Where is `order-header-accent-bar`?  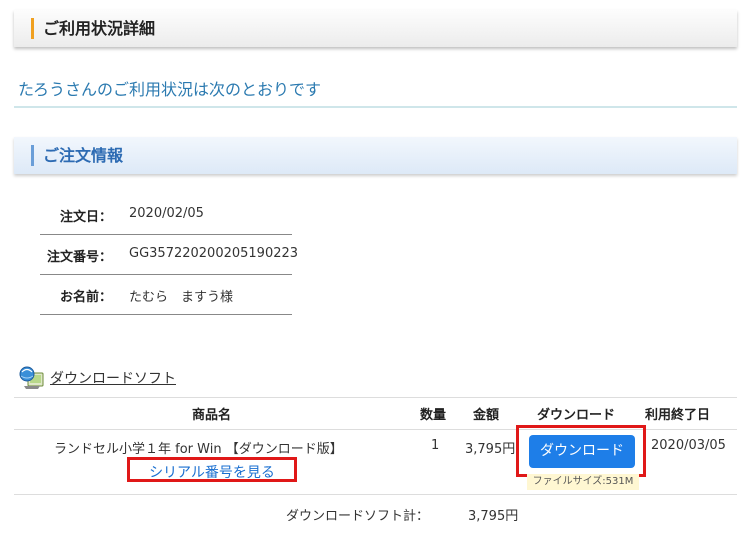 order-header-accent-bar is located at coordinates (32, 155).